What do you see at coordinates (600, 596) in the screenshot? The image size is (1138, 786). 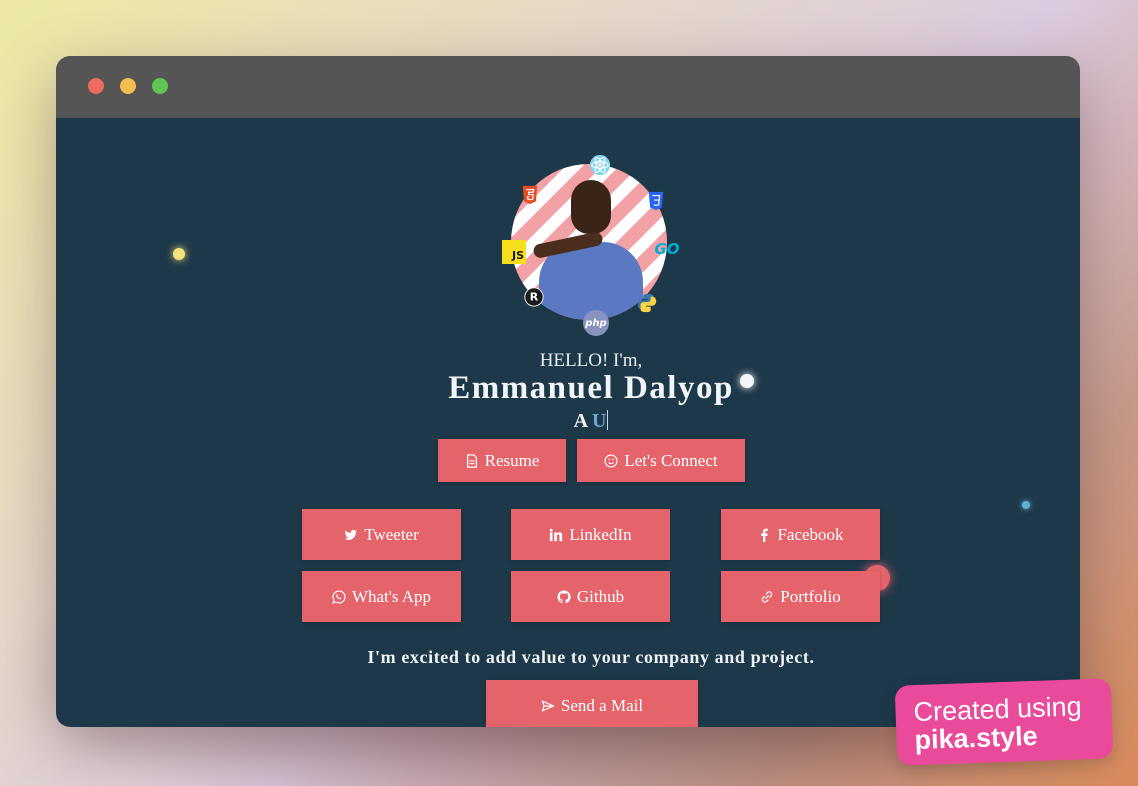 I see `github-button-label: Github` at bounding box center [600, 596].